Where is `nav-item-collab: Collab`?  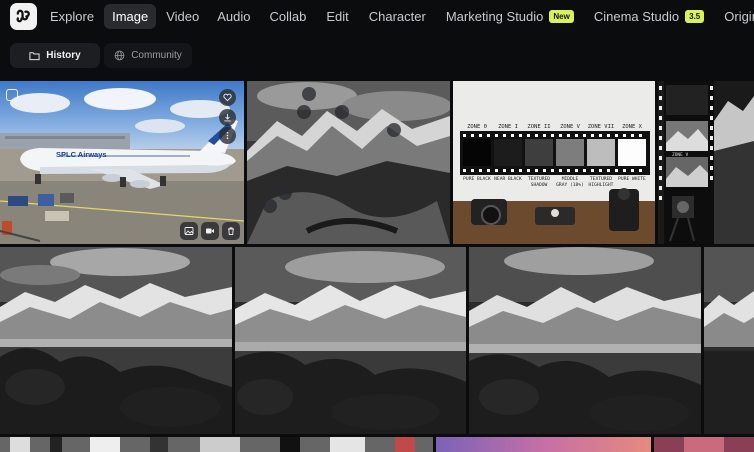
nav-item-collab: Collab is located at coordinates (287, 16).